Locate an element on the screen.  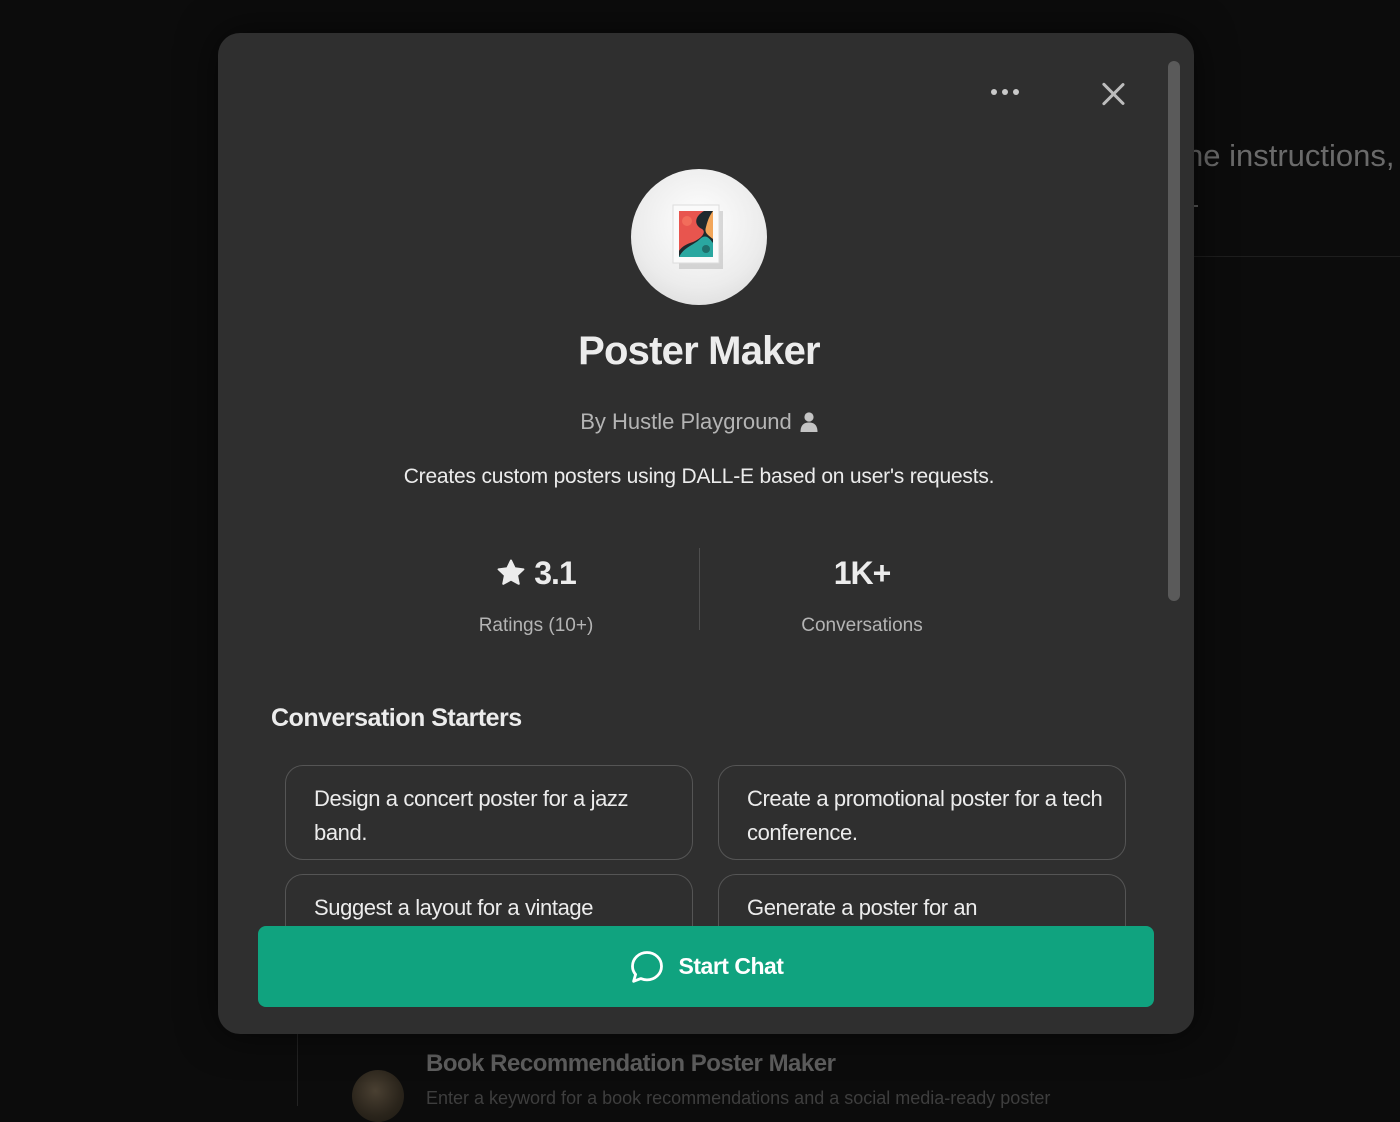
conversation-starters-heading: Conversation Starters is located at coordinates (396, 718).